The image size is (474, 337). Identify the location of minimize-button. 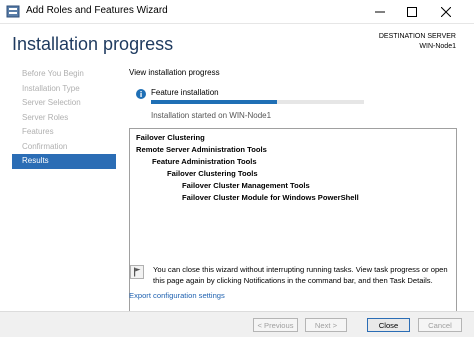
(380, 12).